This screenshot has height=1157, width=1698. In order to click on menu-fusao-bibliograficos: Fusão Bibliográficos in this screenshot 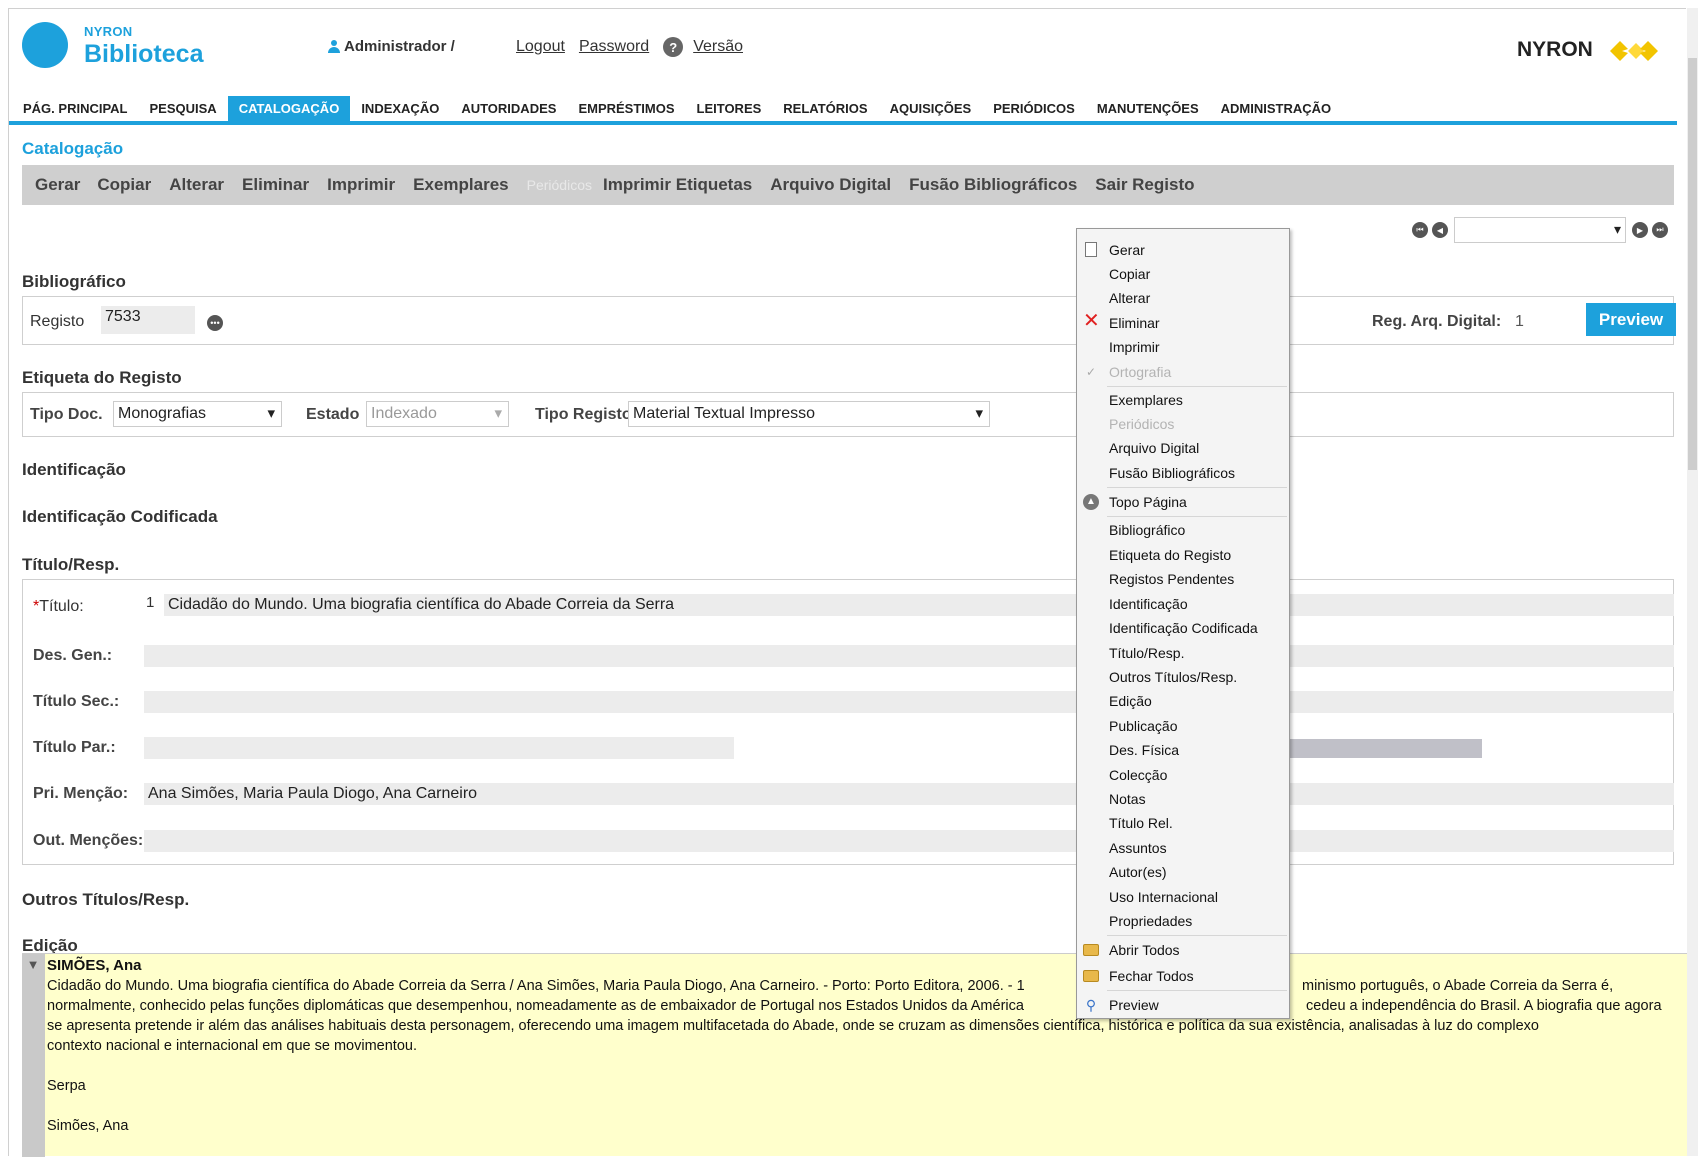, I will do `click(1183, 473)`.